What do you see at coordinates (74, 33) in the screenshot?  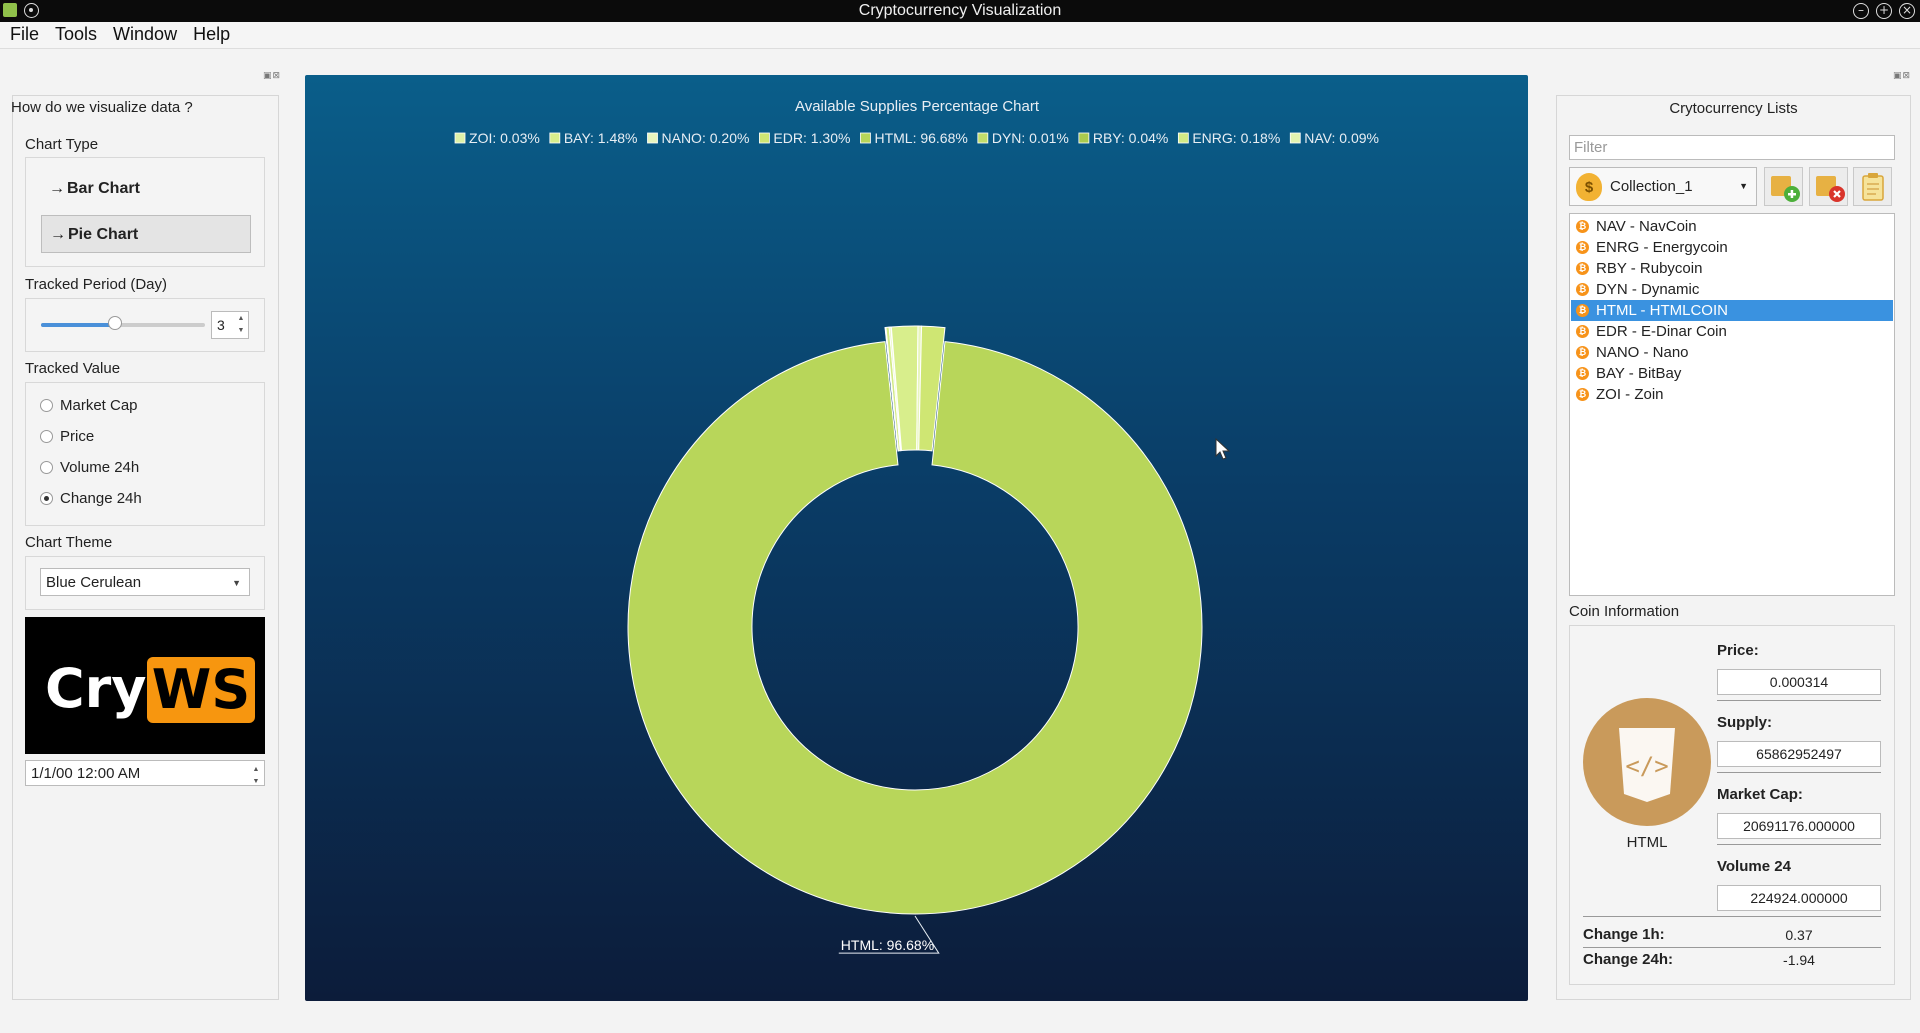 I see `menu-tools: Tools` at bounding box center [74, 33].